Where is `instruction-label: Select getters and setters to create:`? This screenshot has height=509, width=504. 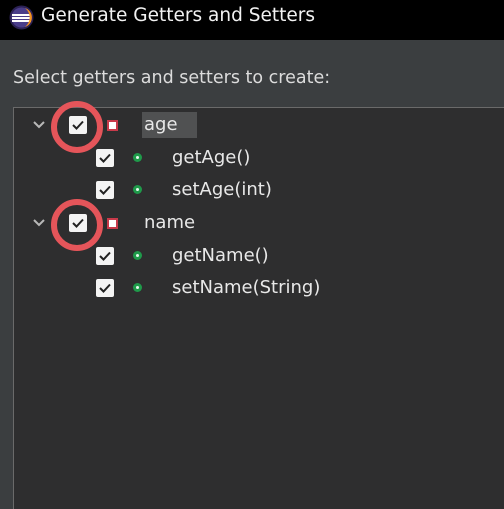 instruction-label: Select getters and setters to create: is located at coordinates (172, 78).